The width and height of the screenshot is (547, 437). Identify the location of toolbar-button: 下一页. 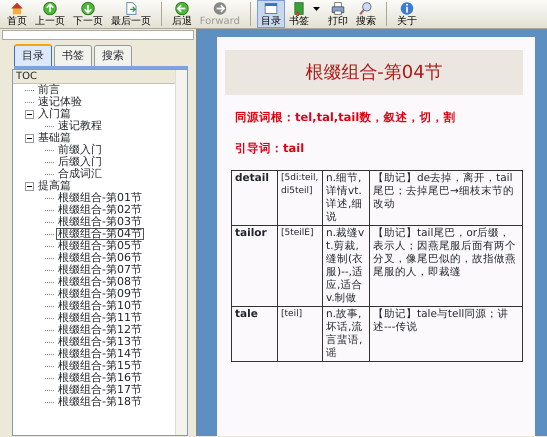
(87, 14).